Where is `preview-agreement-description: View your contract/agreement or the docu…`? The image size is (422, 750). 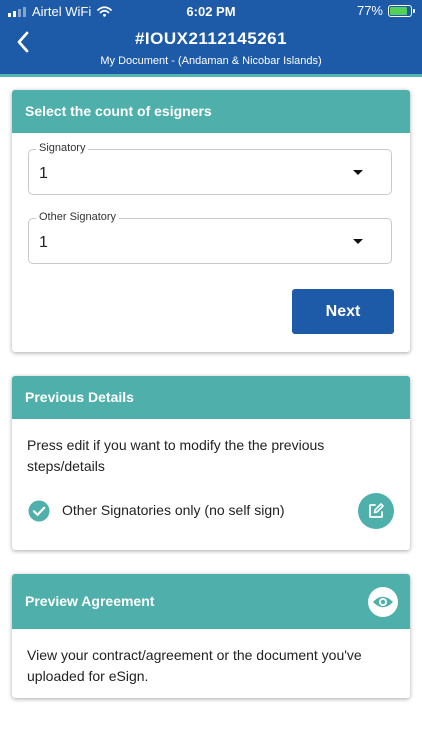
preview-agreement-description: View your contract/agreement or the docu… is located at coordinates (194, 665).